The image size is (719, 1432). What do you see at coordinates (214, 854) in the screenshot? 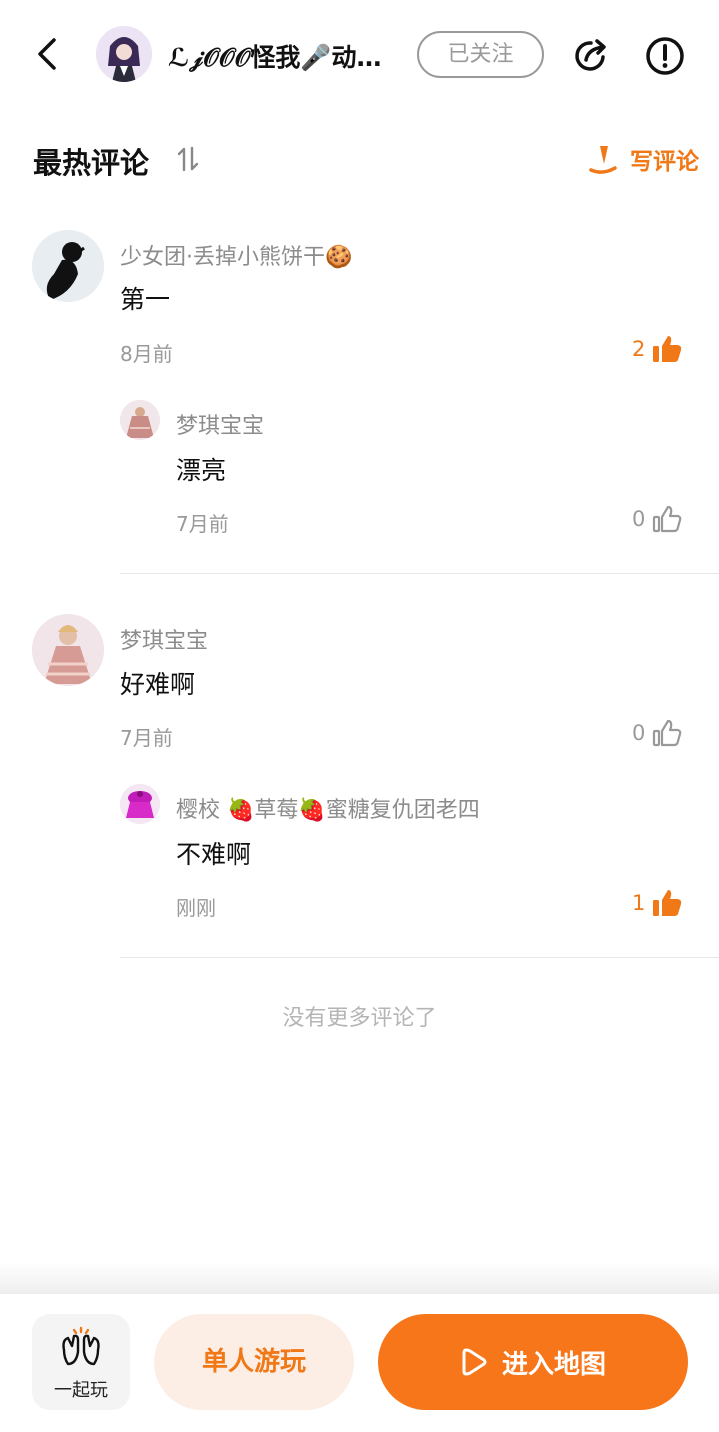
I see `reply-text: 不难啊` at bounding box center [214, 854].